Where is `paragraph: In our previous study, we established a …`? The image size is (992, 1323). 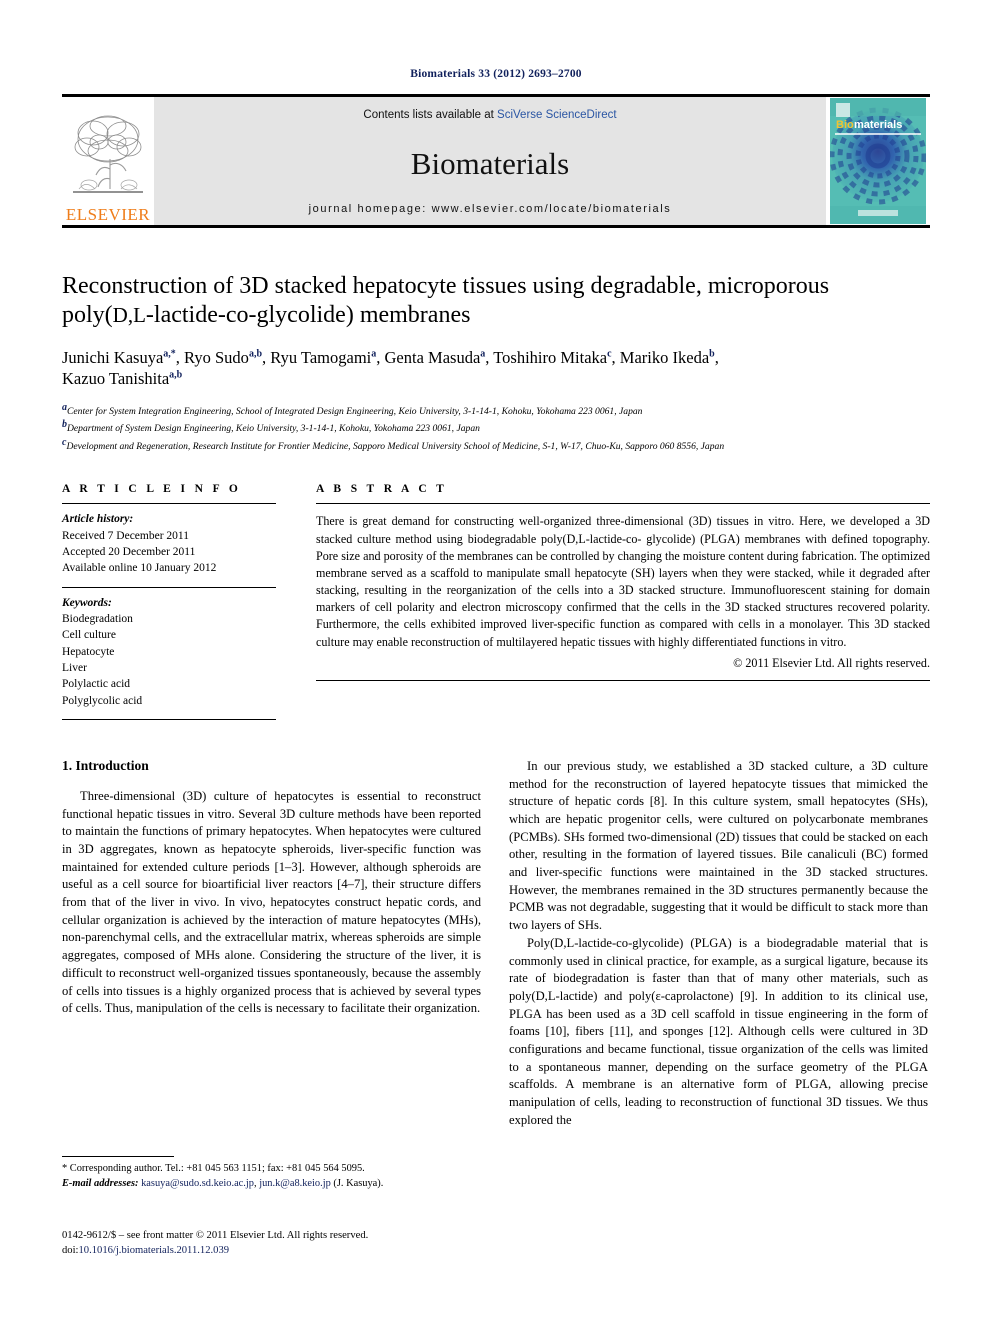 paragraph: In our previous study, we established a … is located at coordinates (718, 845).